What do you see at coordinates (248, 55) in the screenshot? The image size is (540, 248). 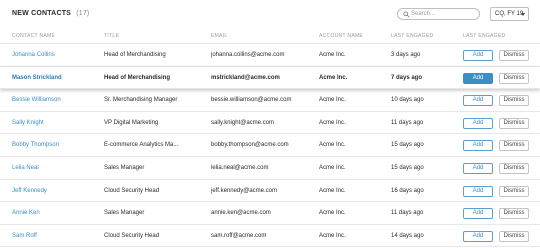 I see `contact-email: johanna.collins@acme.com` at bounding box center [248, 55].